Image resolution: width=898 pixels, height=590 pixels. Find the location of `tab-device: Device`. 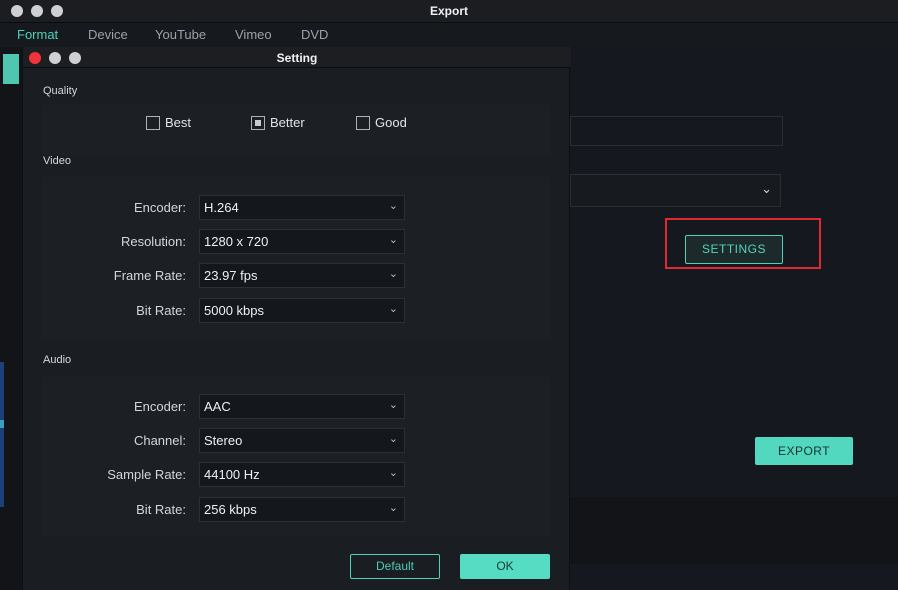

tab-device: Device is located at coordinates (108, 34).